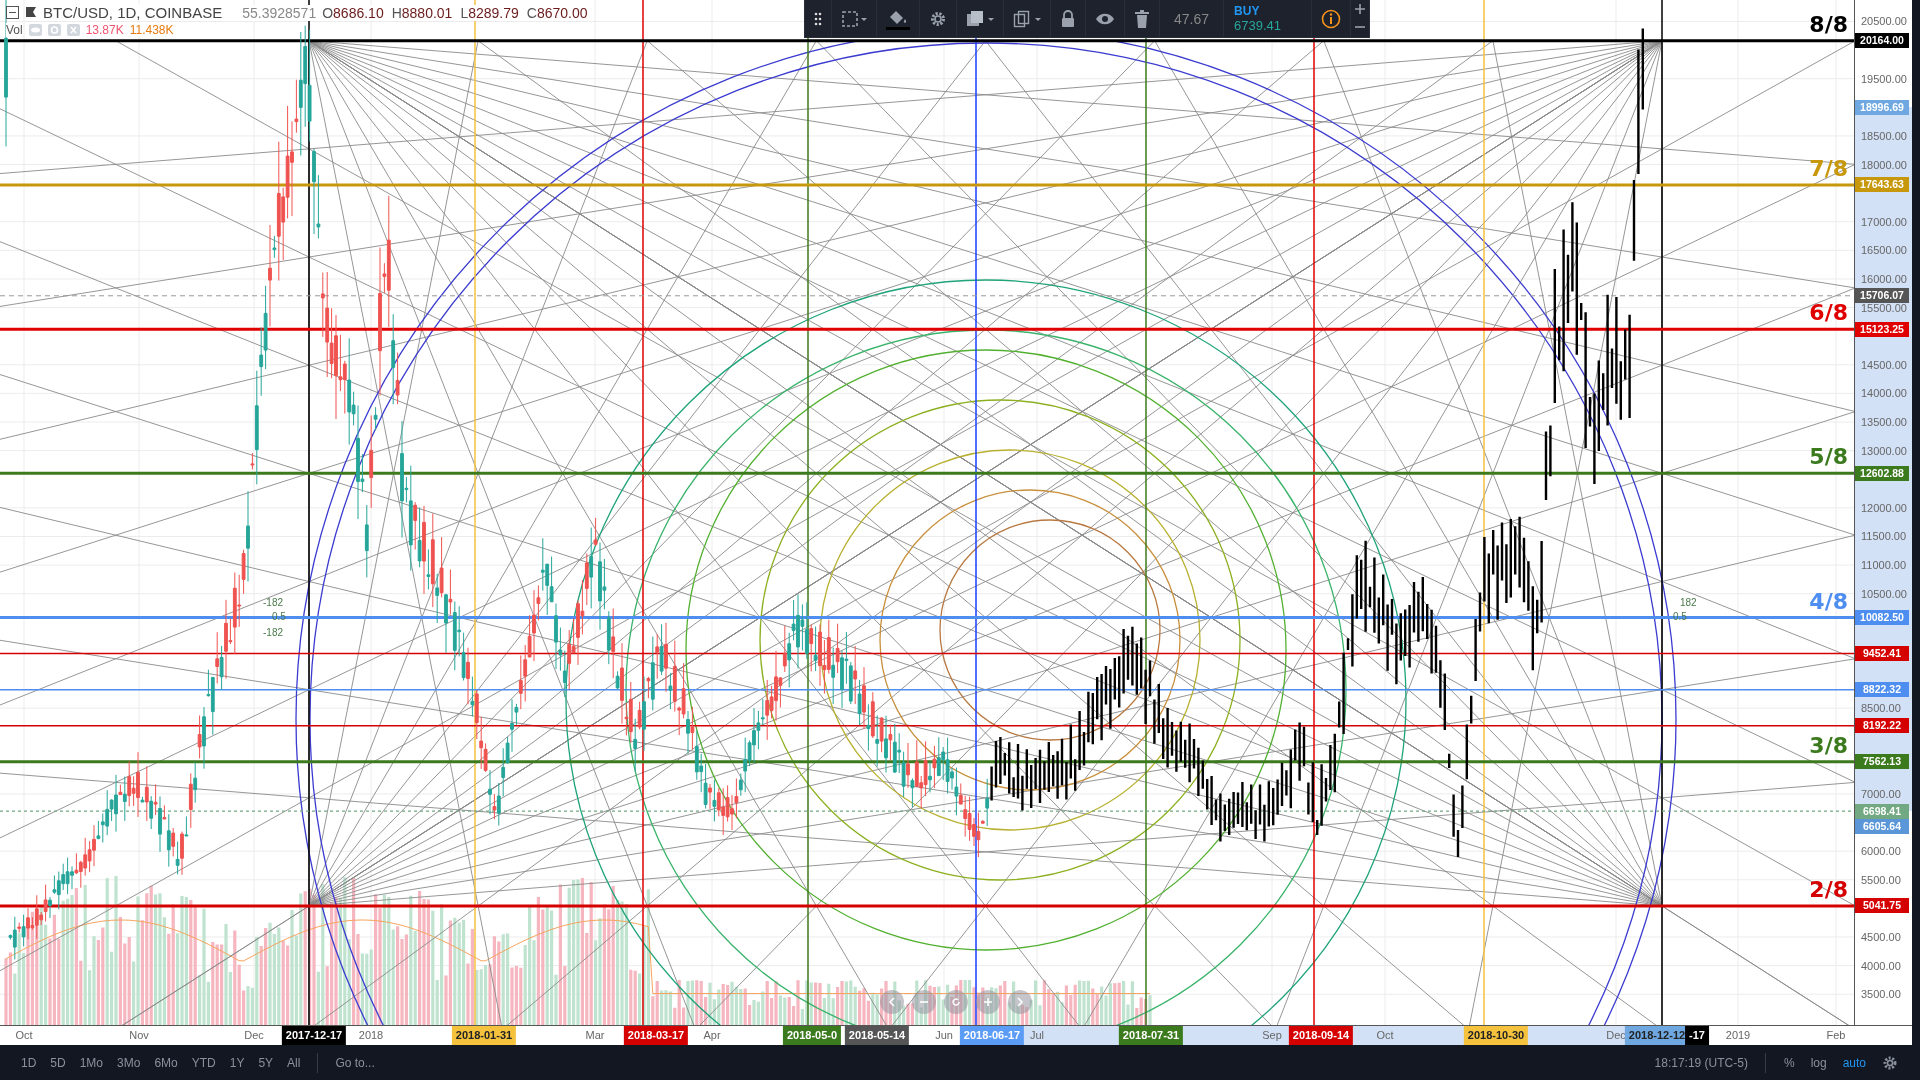 The height and width of the screenshot is (1080, 1920). I want to click on time-tick-label: Apr, so click(712, 1035).